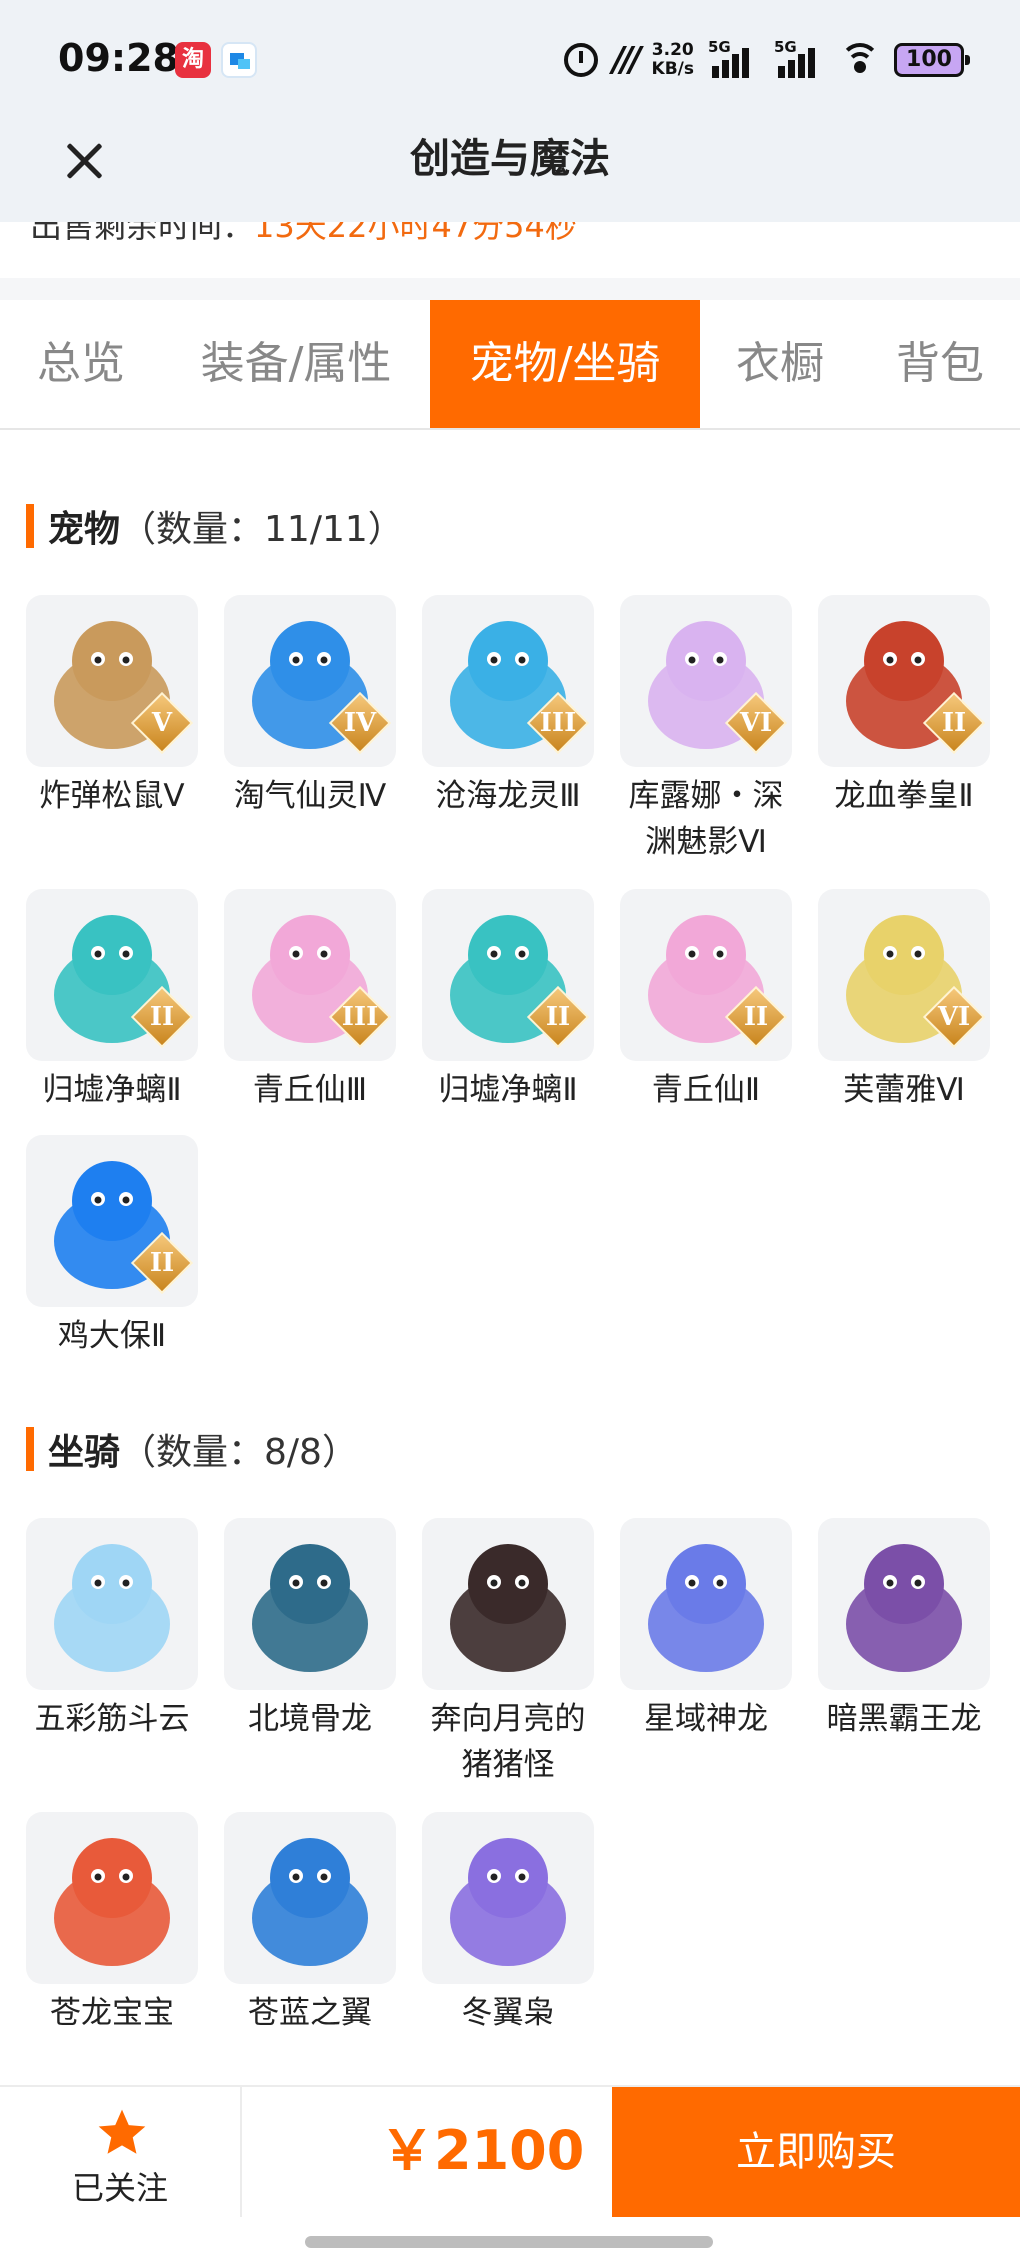 The width and height of the screenshot is (1020, 2267). I want to click on pets-section-title: 宠物 （数量：11/11）, so click(215, 526).